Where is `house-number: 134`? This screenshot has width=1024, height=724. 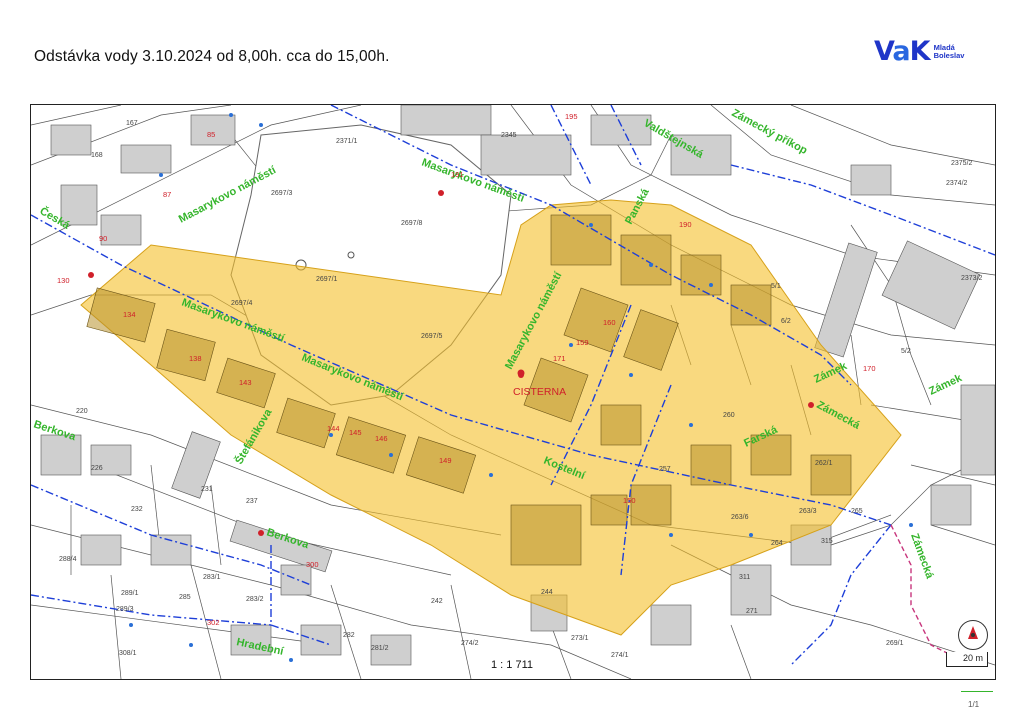 house-number: 134 is located at coordinates (129, 314).